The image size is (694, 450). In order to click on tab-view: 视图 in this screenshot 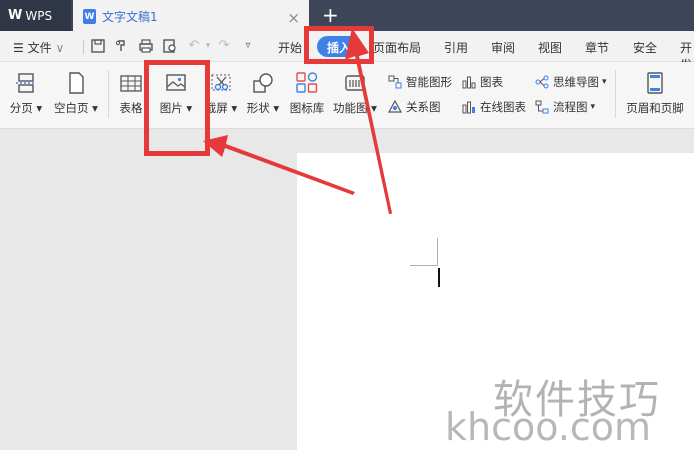, I will do `click(550, 47)`.